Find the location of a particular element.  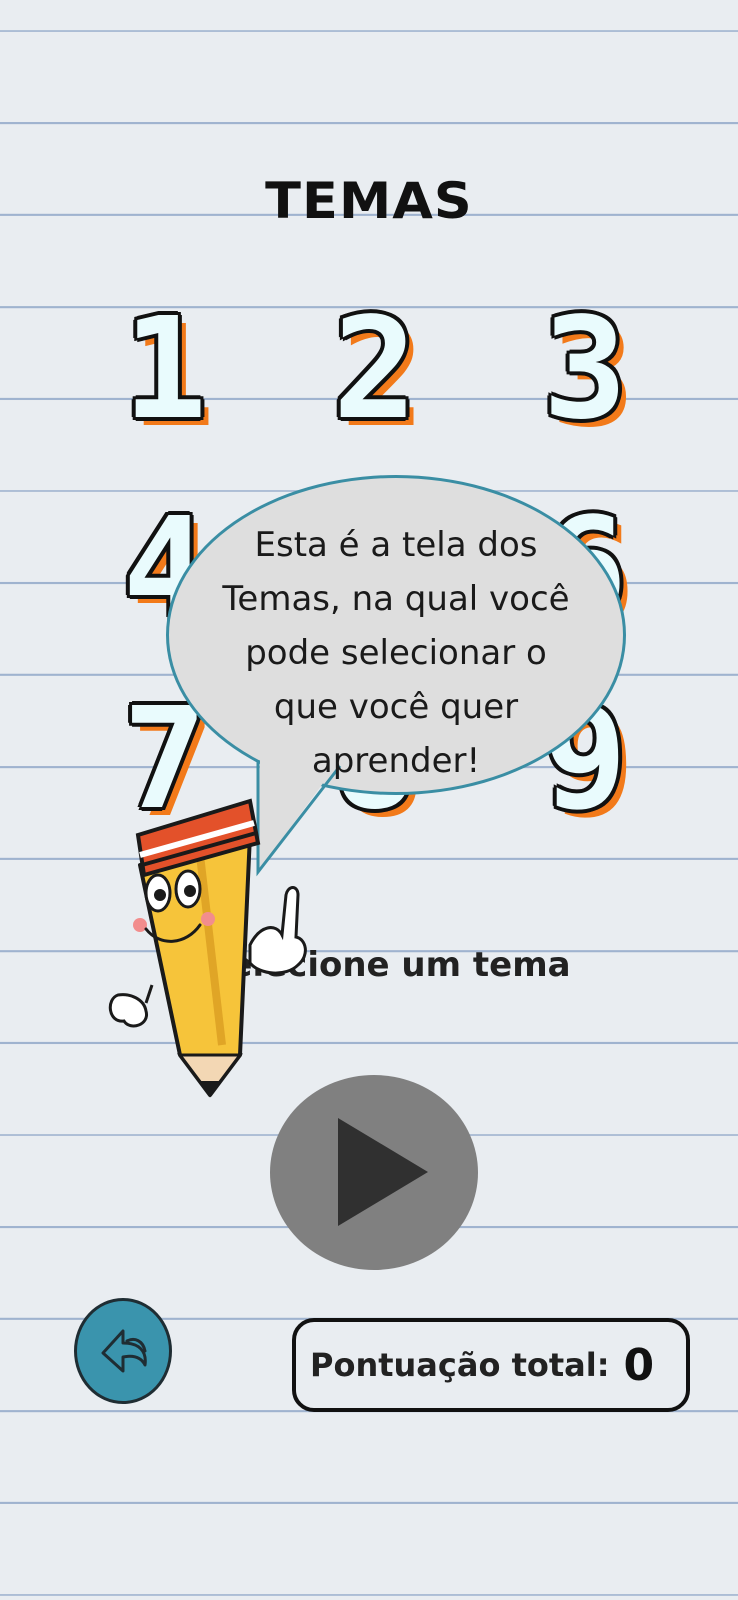

theme-button-2: 2 2 is located at coordinates (375, 369).